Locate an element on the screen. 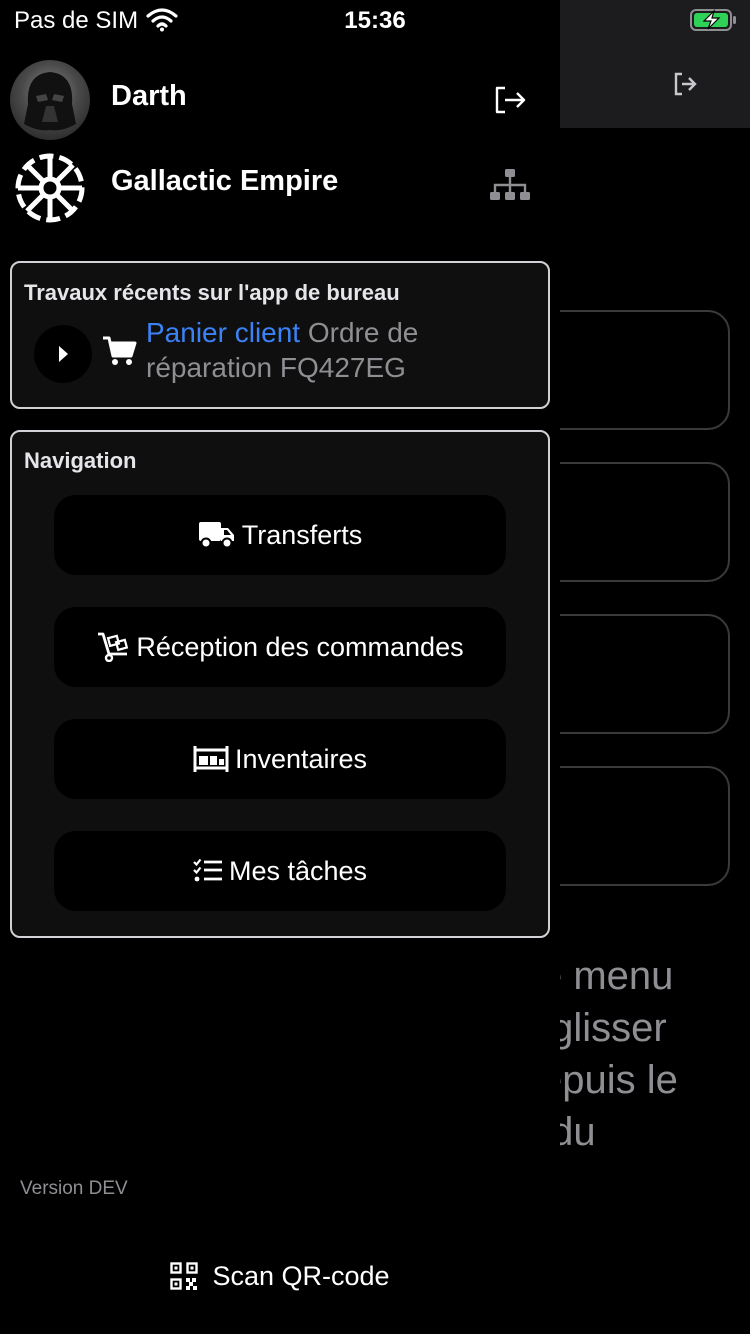 The image size is (750, 1334). nav-reception-button: Réception des commandes is located at coordinates (280, 647).